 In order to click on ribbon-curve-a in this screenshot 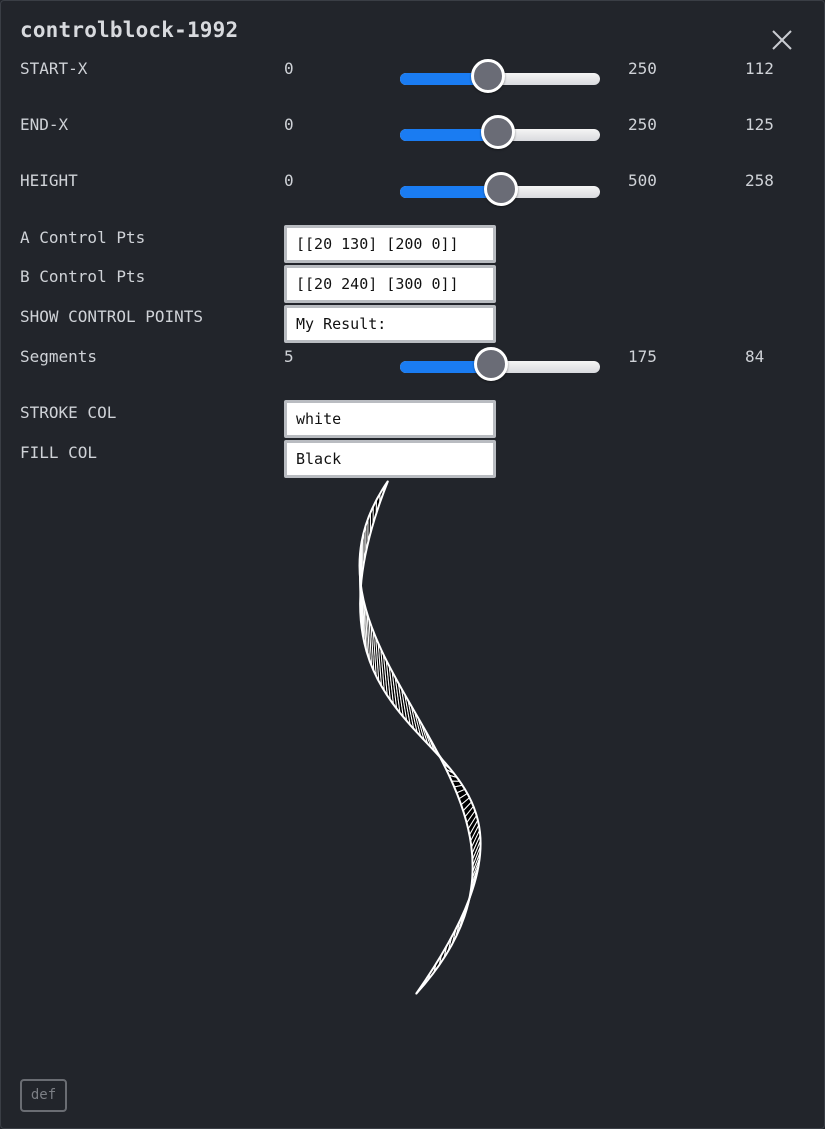, I will do `click(416, 737)`.